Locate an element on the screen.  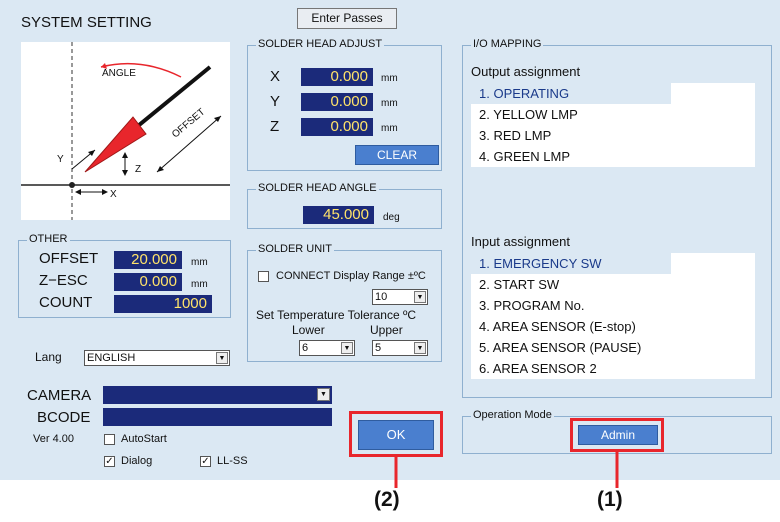
callout-lines is located at coordinates (506, 470).